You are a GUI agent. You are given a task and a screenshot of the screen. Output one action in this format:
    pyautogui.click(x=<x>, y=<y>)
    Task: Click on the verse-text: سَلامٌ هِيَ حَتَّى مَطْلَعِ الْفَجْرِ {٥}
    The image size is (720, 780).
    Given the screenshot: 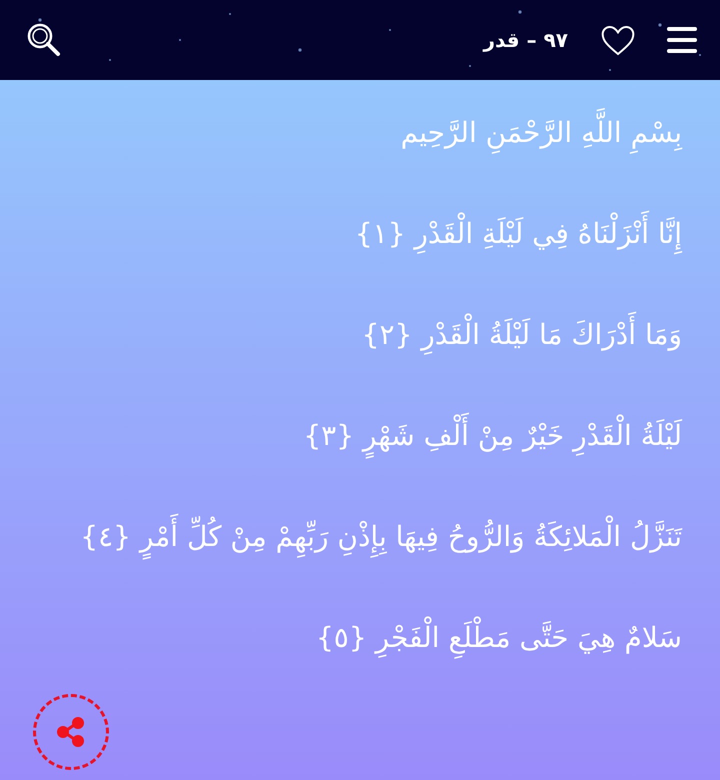 What is the action you would take?
    pyautogui.click(x=351, y=663)
    